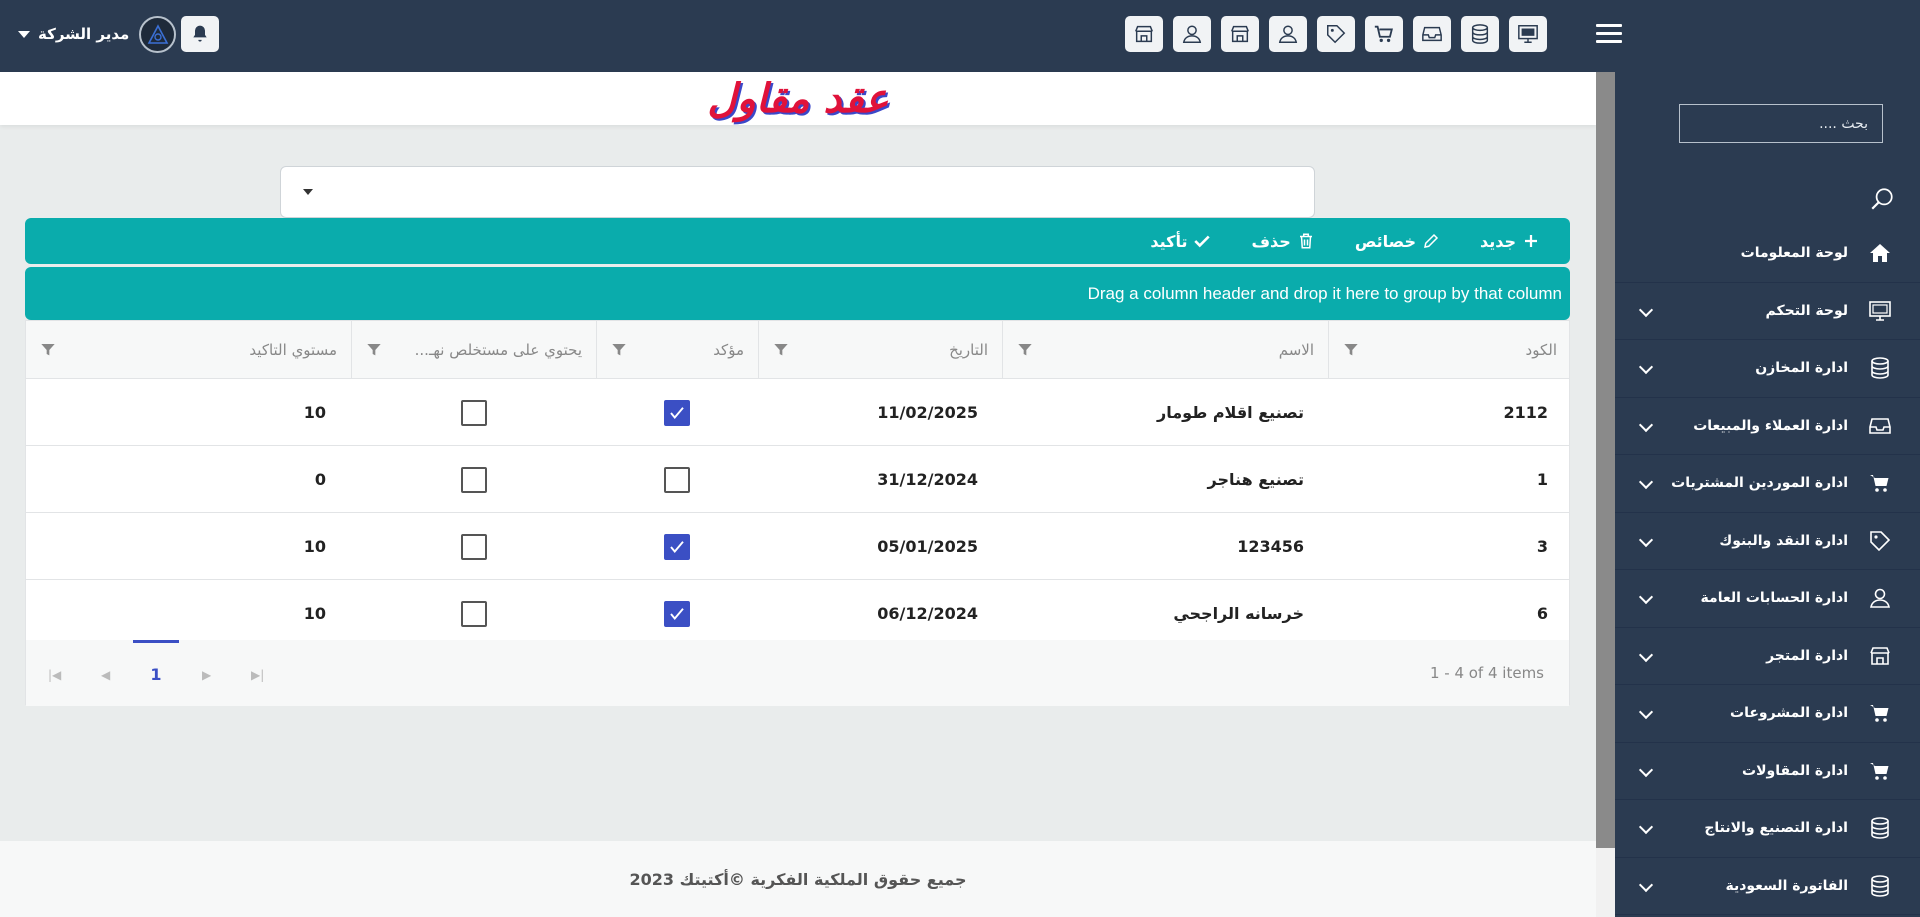 The width and height of the screenshot is (1920, 917). I want to click on search-icon, so click(1882, 199).